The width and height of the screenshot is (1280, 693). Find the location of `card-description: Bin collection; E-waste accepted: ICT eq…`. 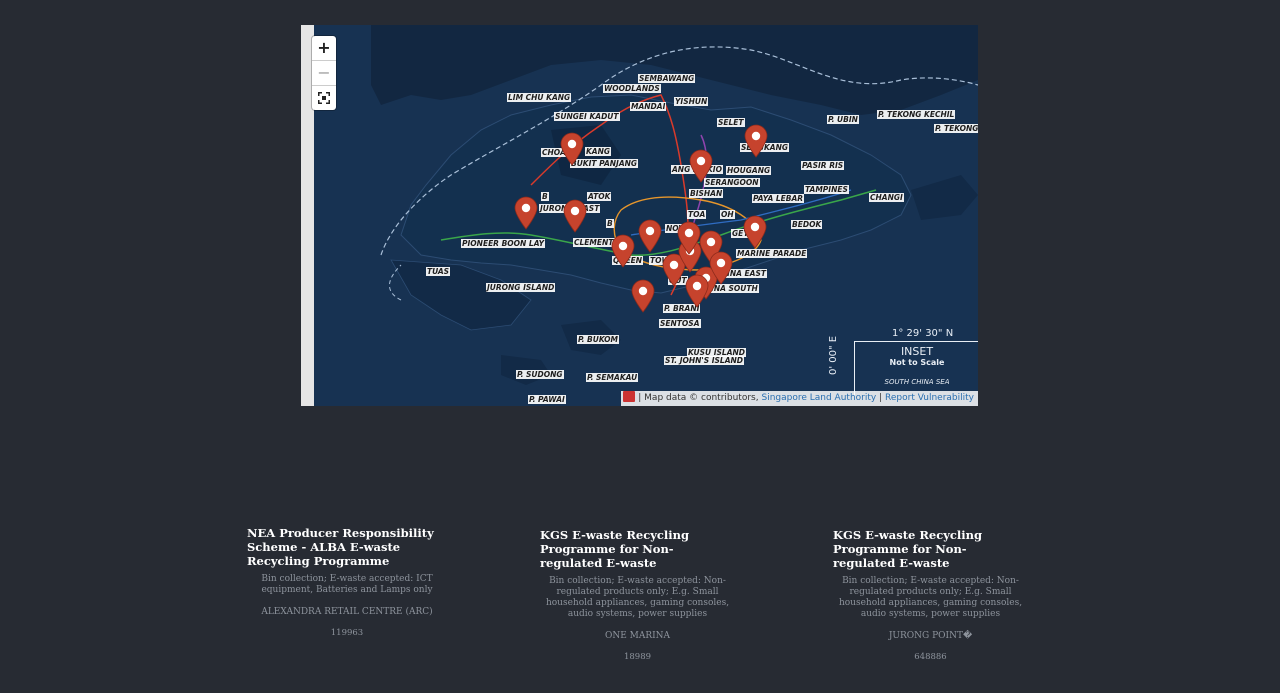

card-description: Bin collection; E-waste accepted: ICT eq… is located at coordinates (347, 584).